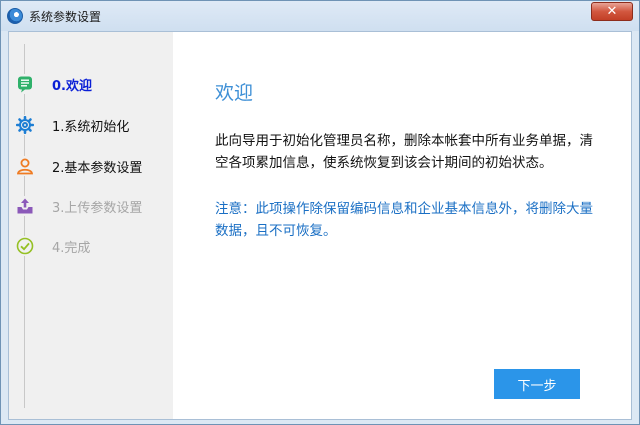 Image resolution: width=640 pixels, height=425 pixels. I want to click on title-bar: 系统参数设置 ✕, so click(320, 16).